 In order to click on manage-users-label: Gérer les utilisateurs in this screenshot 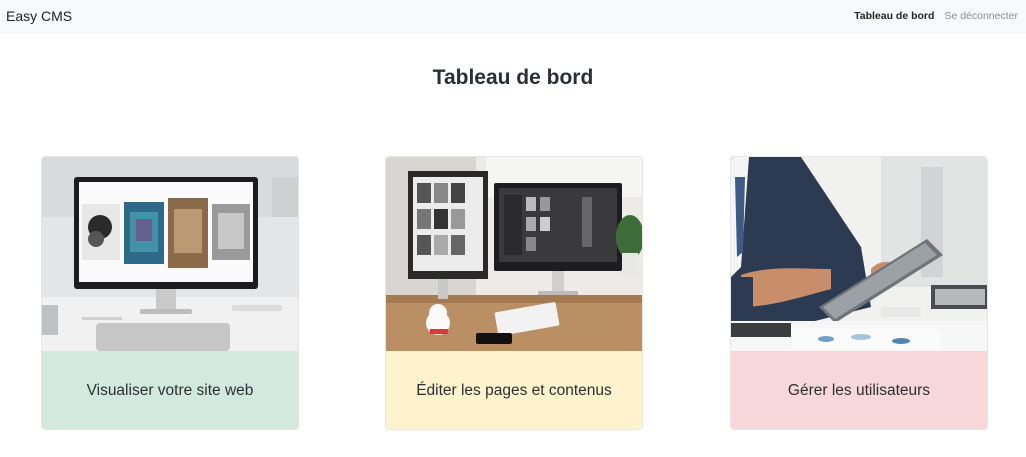, I will do `click(859, 390)`.